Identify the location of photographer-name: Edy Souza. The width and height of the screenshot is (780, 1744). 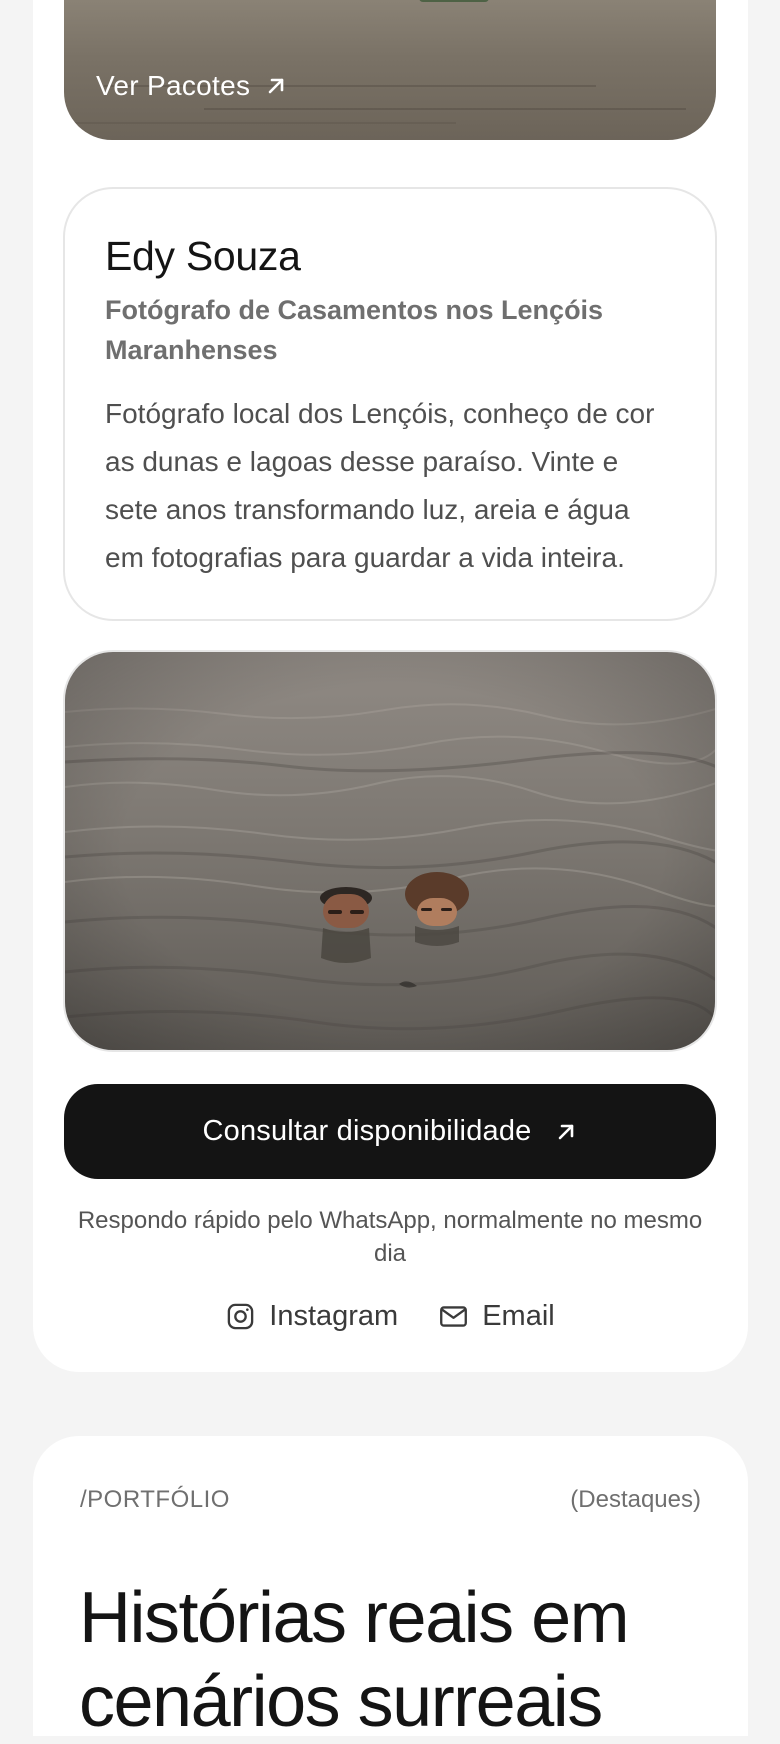
(203, 256).